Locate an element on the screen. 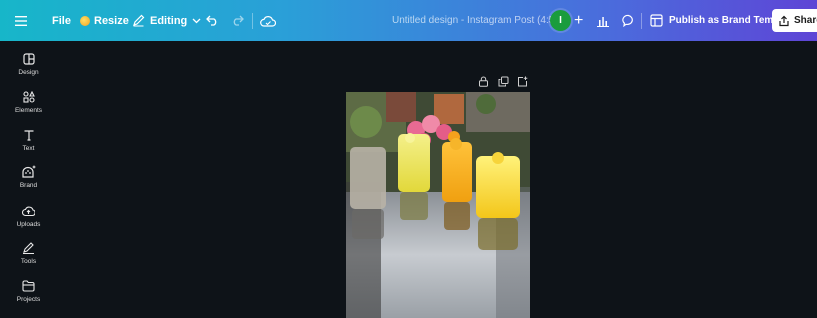 The image size is (817, 318). design-icon is located at coordinates (28, 59).